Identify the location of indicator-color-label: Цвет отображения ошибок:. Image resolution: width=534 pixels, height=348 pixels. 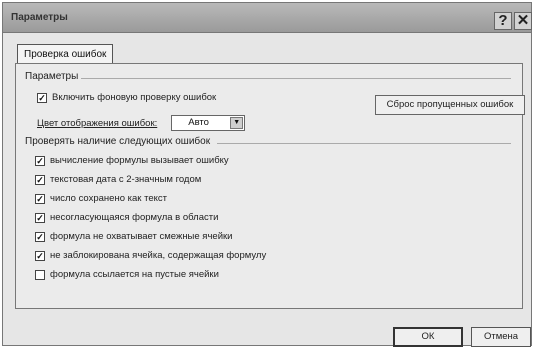
(97, 123).